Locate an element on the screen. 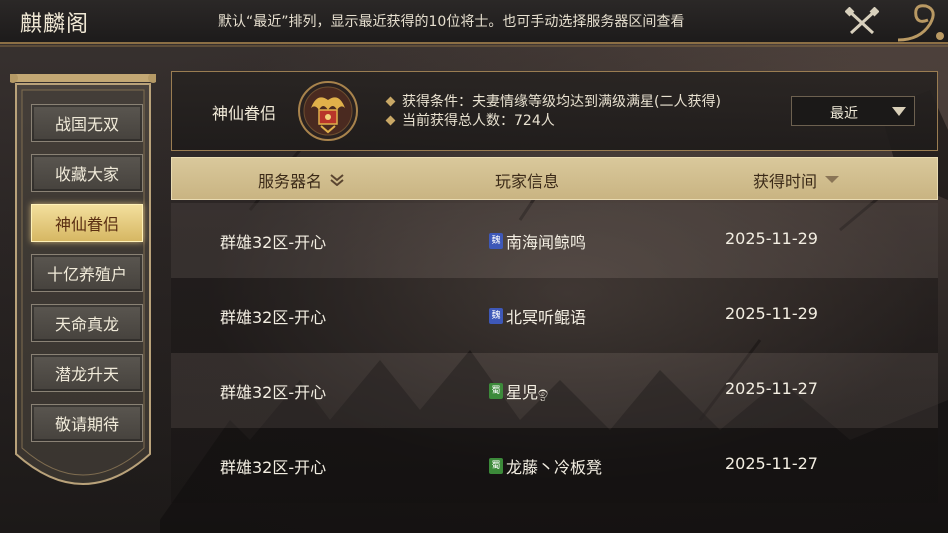 Image resolution: width=948 pixels, height=533 pixels. close-button is located at coordinates (862, 22).